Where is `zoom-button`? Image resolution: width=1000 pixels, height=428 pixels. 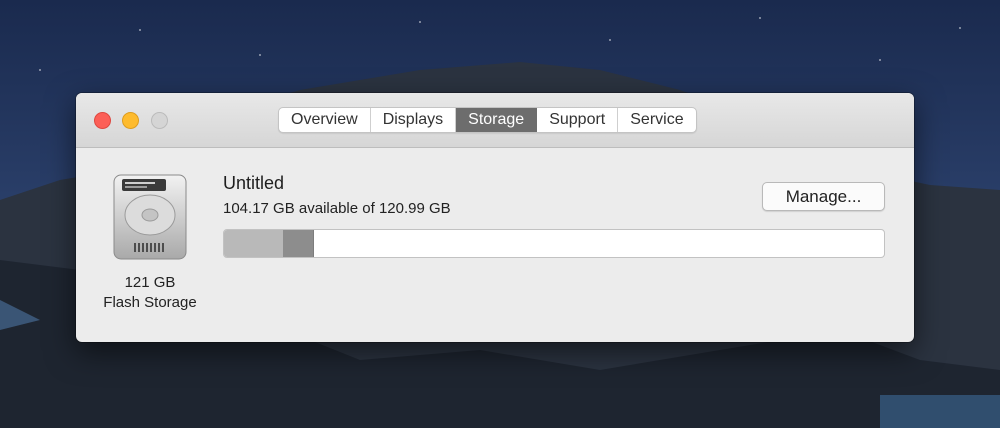 zoom-button is located at coordinates (159, 120).